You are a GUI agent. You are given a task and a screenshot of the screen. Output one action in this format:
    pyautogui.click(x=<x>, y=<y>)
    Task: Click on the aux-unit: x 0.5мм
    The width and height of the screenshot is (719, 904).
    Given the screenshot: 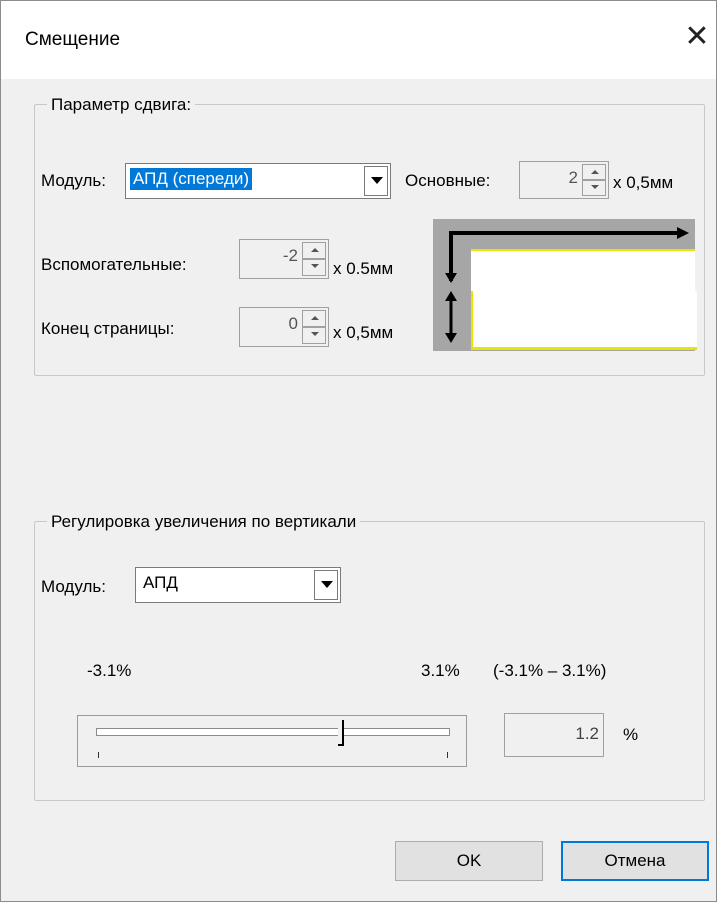 What is the action you would take?
    pyautogui.click(x=363, y=268)
    